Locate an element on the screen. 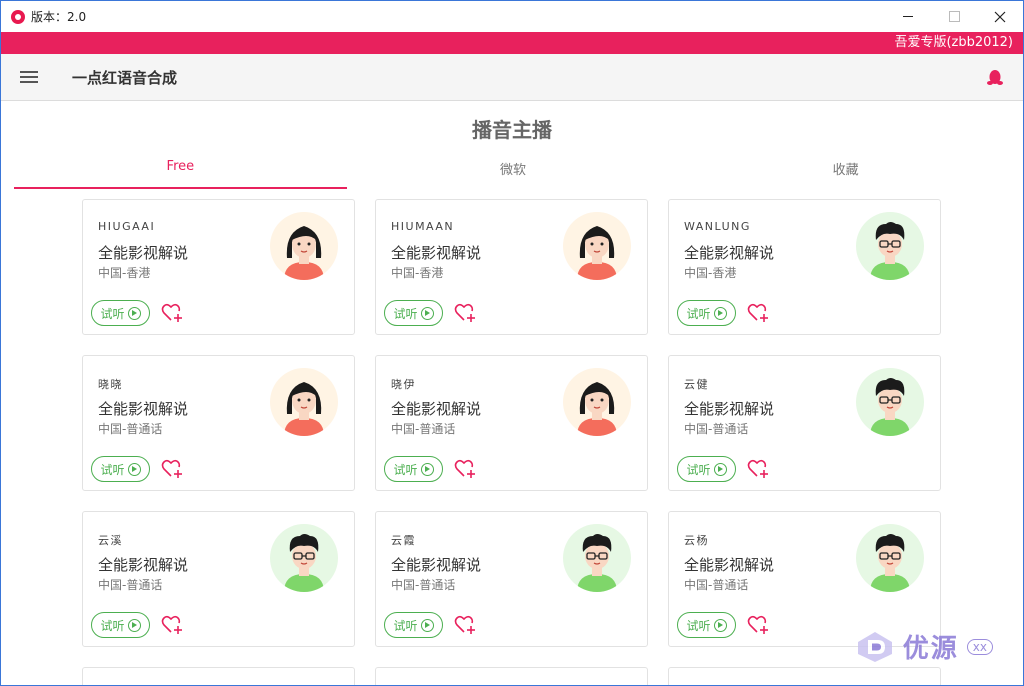 The image size is (1024, 686). section-title: 播音主播 is located at coordinates (512, 130).